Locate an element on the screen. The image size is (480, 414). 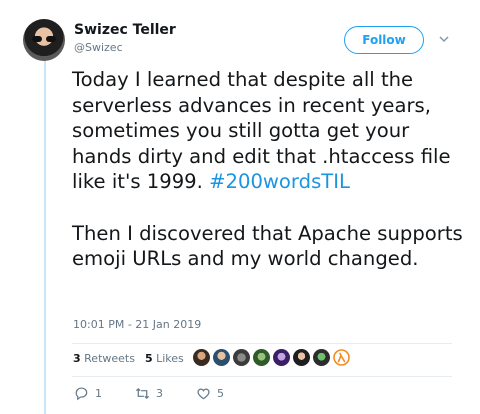
hashtag-link: #200wordsTIL is located at coordinates (279, 181).